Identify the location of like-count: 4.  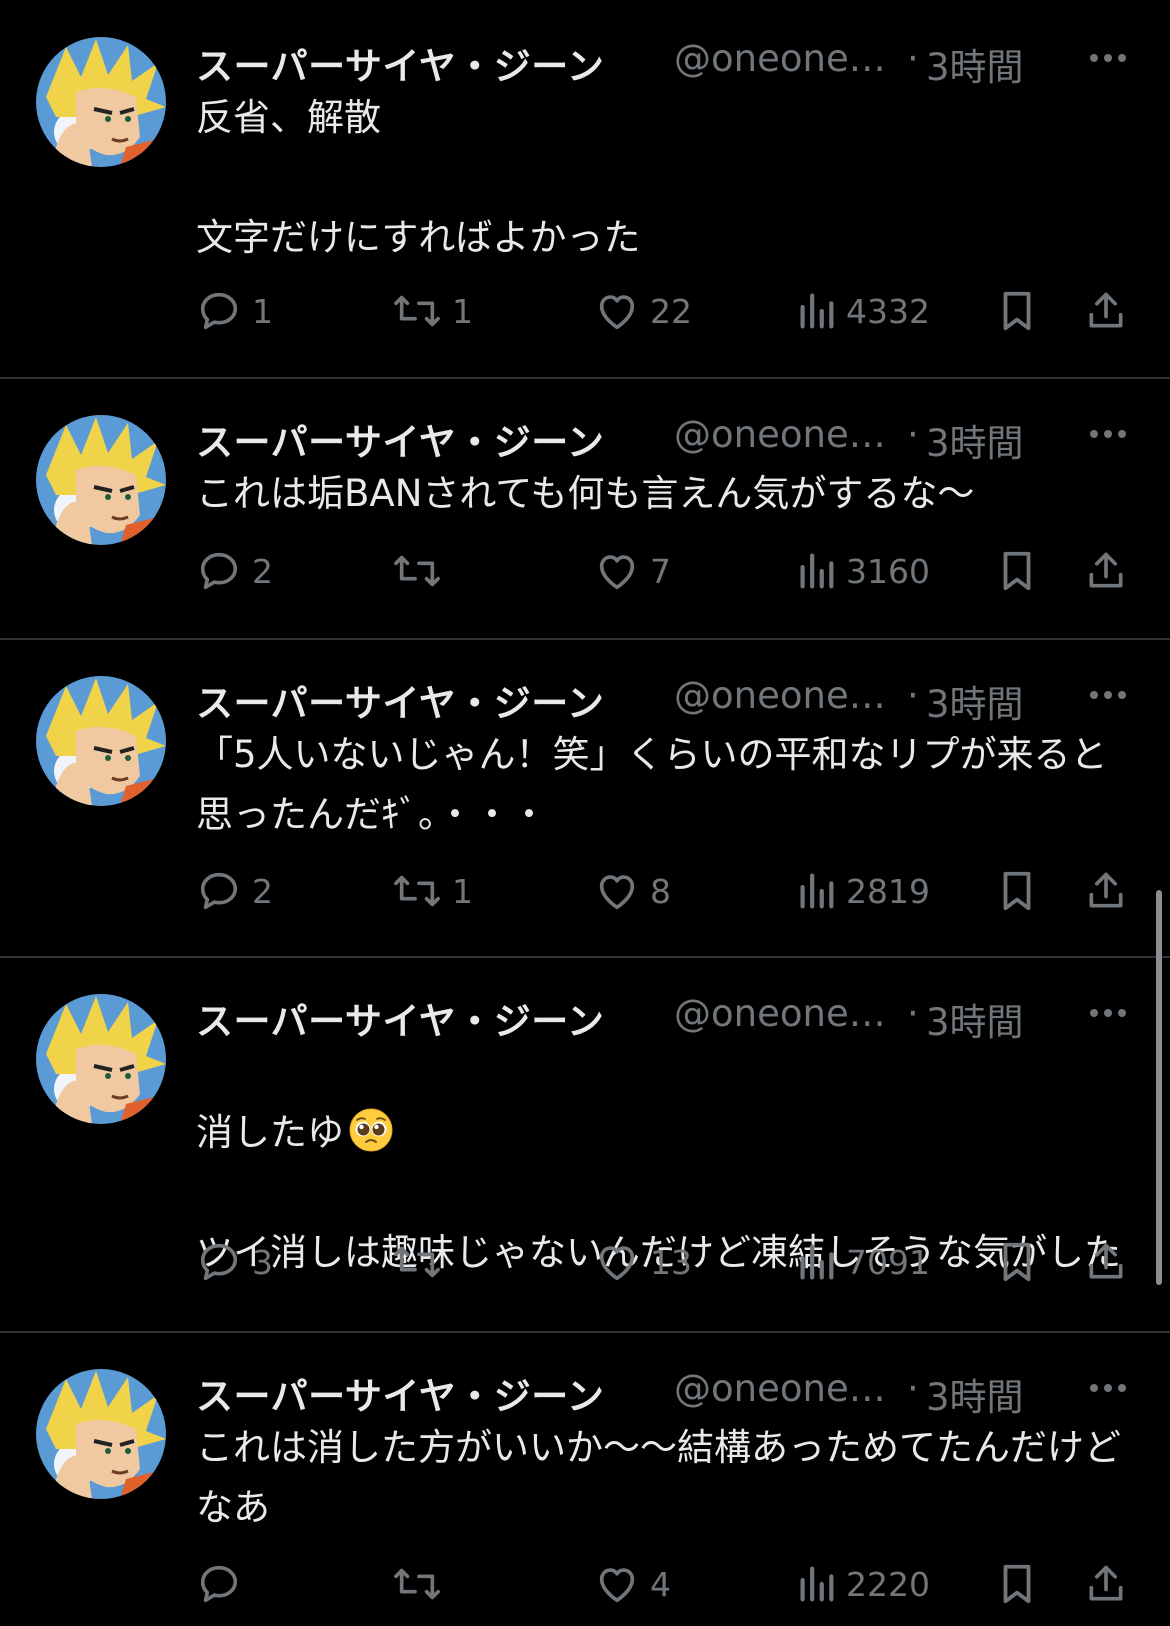
(660, 1584).